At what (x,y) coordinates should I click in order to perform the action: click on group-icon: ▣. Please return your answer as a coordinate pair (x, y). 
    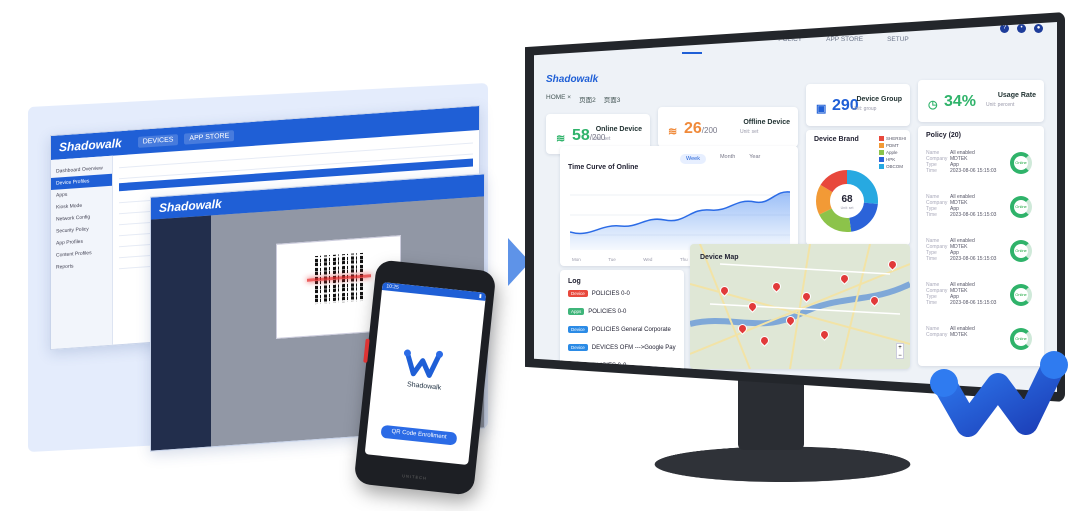
    Looking at the image, I should click on (821, 109).